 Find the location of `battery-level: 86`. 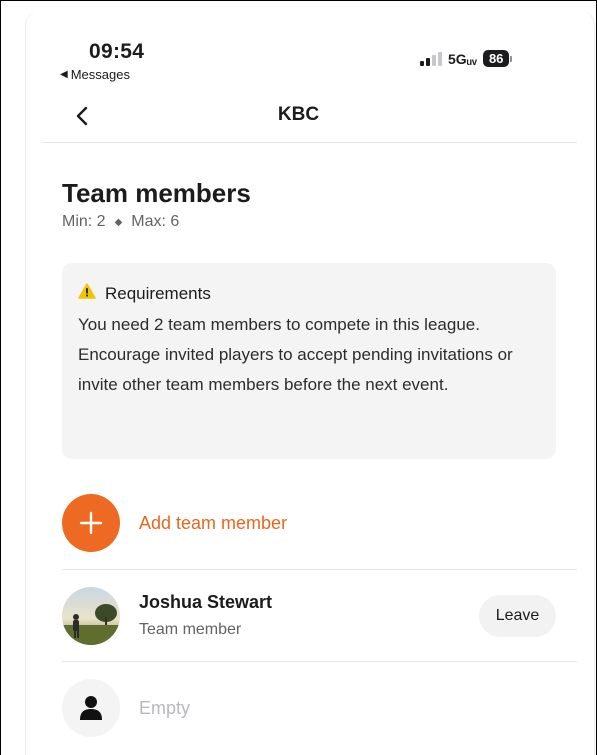

battery-level: 86 is located at coordinates (496, 58).